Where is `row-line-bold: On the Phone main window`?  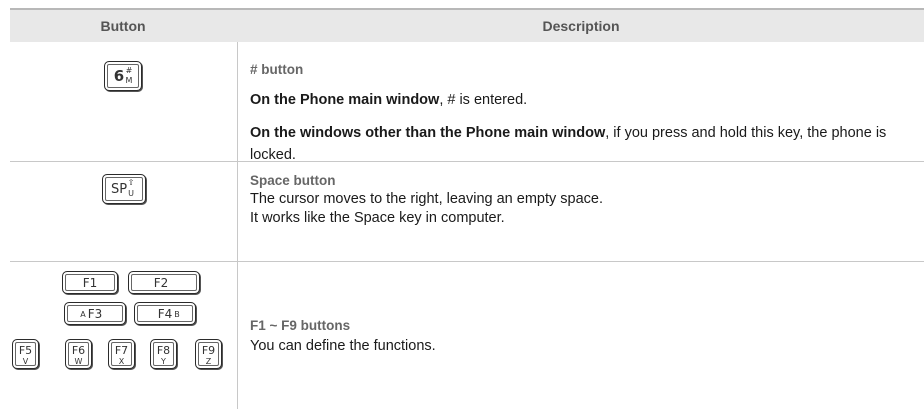 row-line-bold: On the Phone main window is located at coordinates (345, 100).